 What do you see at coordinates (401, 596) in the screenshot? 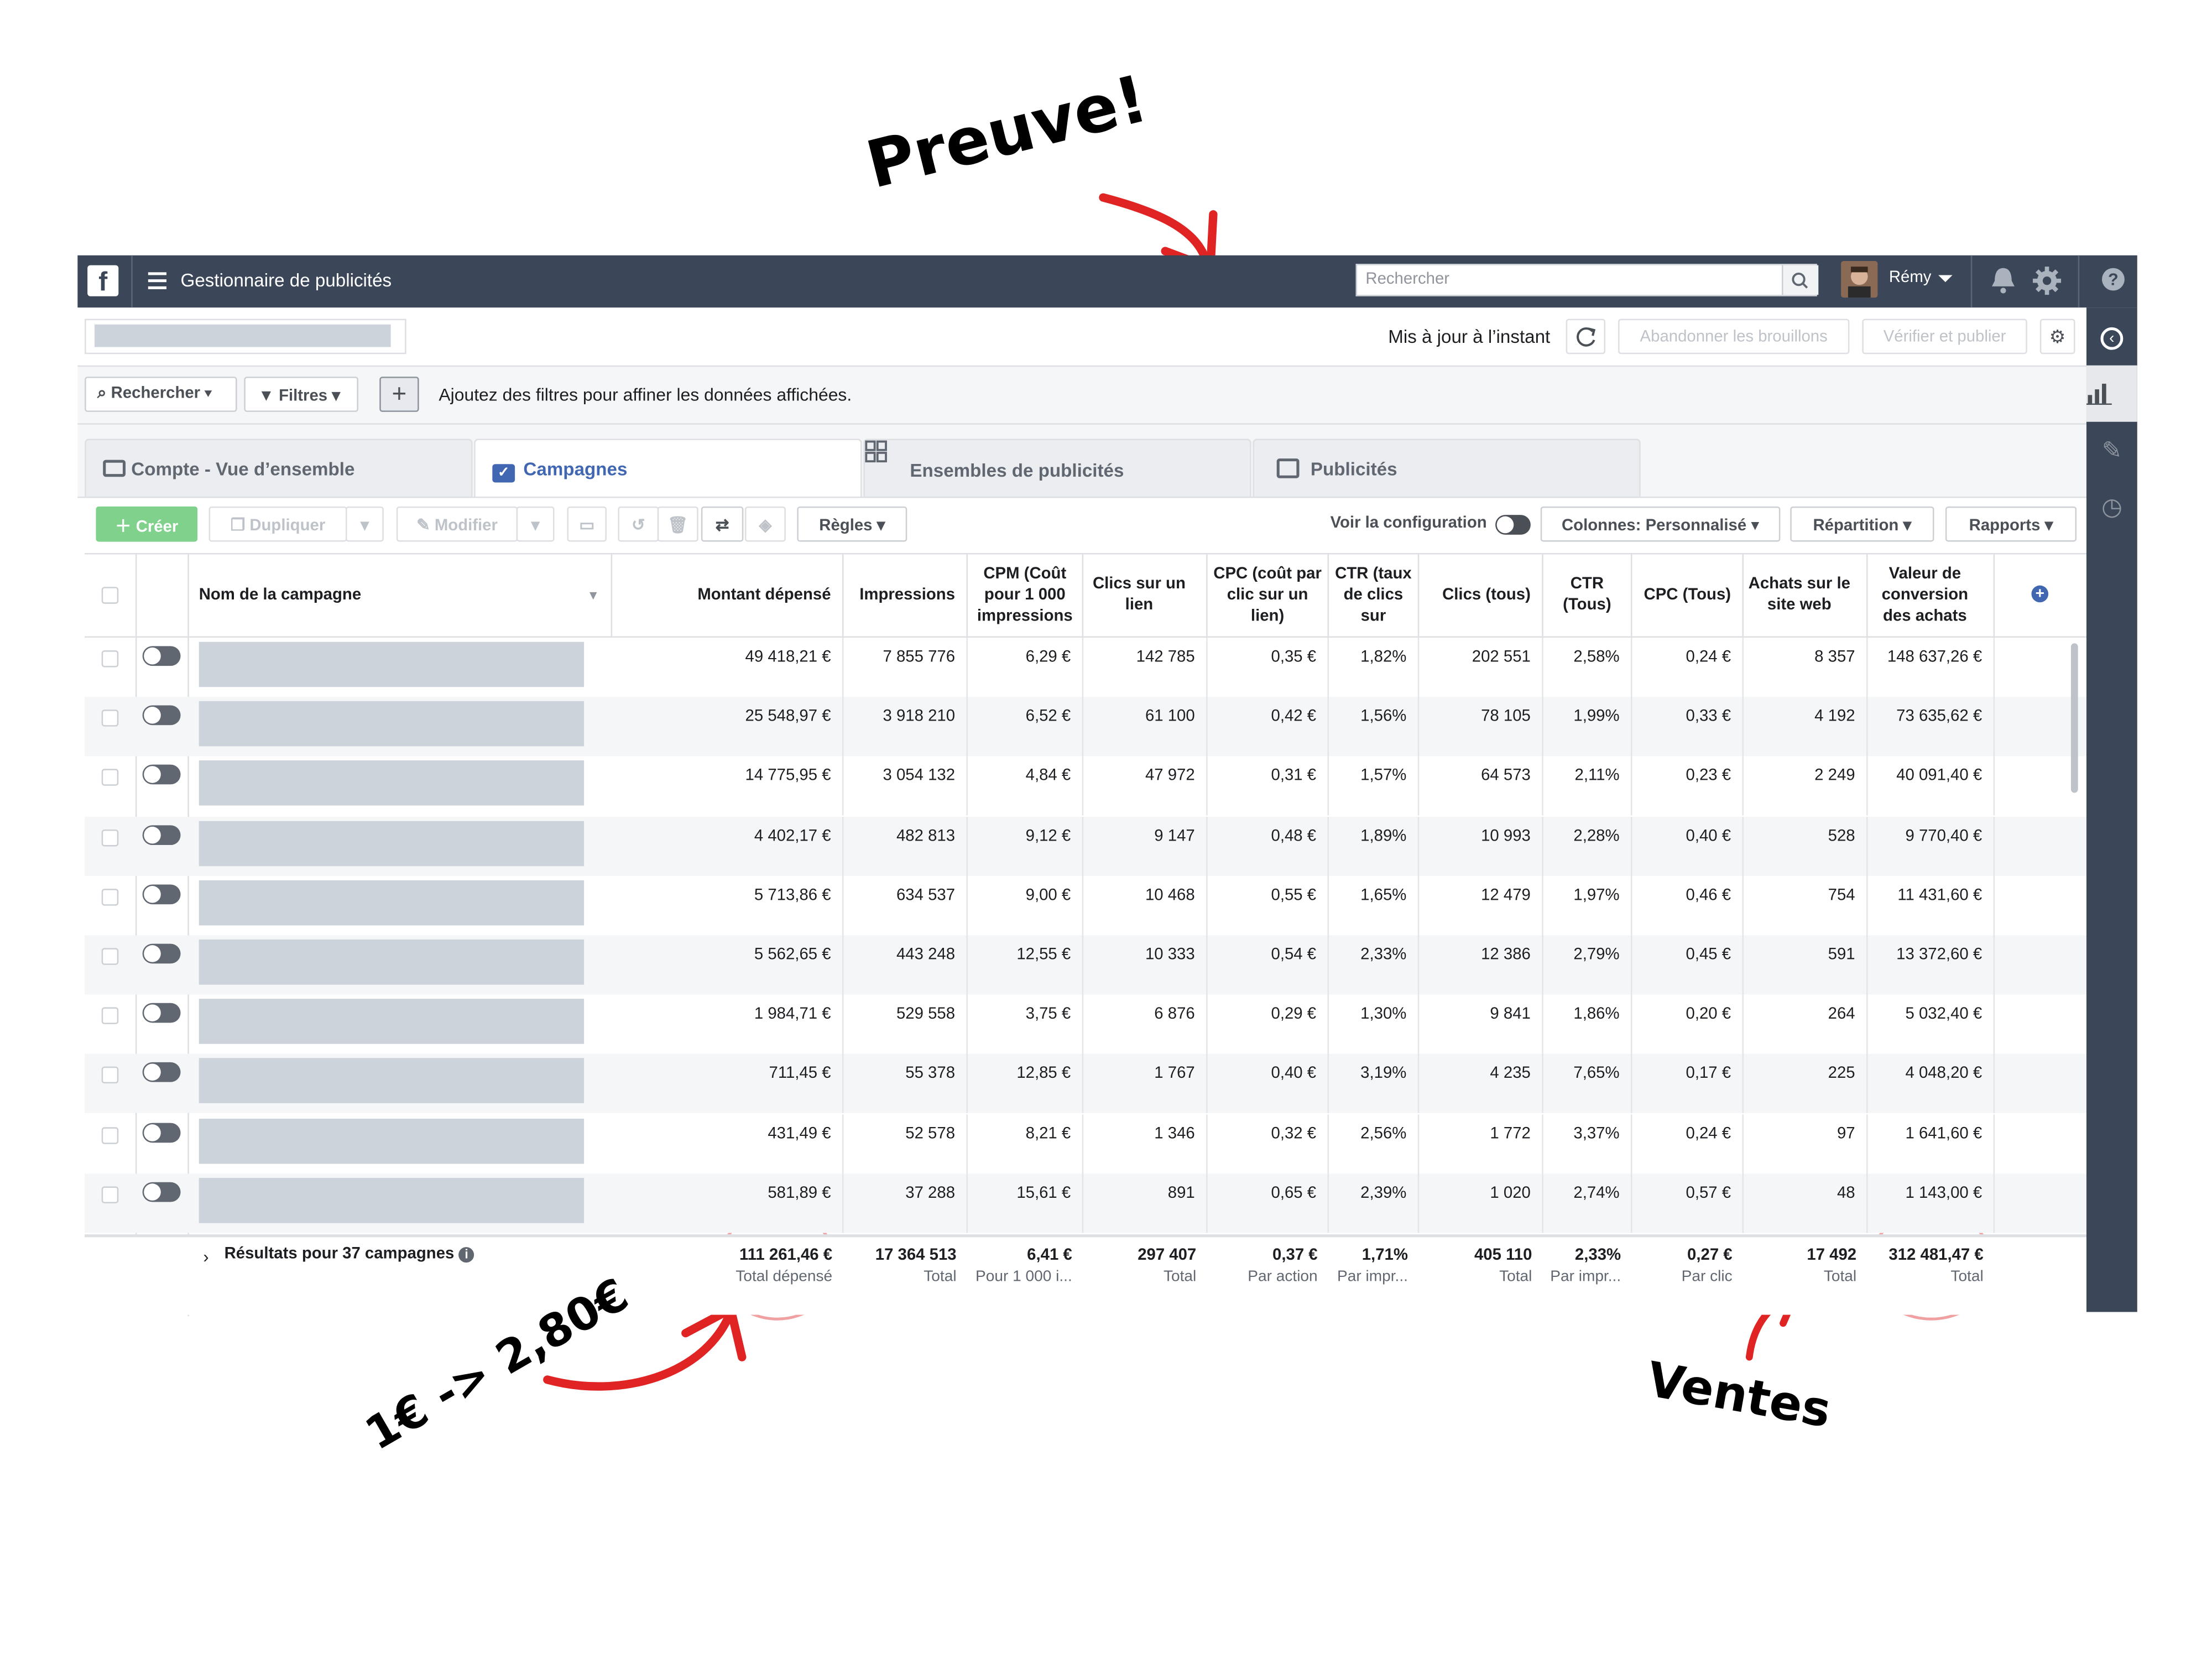
I see `col-header-campaign-name: Nom de la campagne ▼` at bounding box center [401, 596].